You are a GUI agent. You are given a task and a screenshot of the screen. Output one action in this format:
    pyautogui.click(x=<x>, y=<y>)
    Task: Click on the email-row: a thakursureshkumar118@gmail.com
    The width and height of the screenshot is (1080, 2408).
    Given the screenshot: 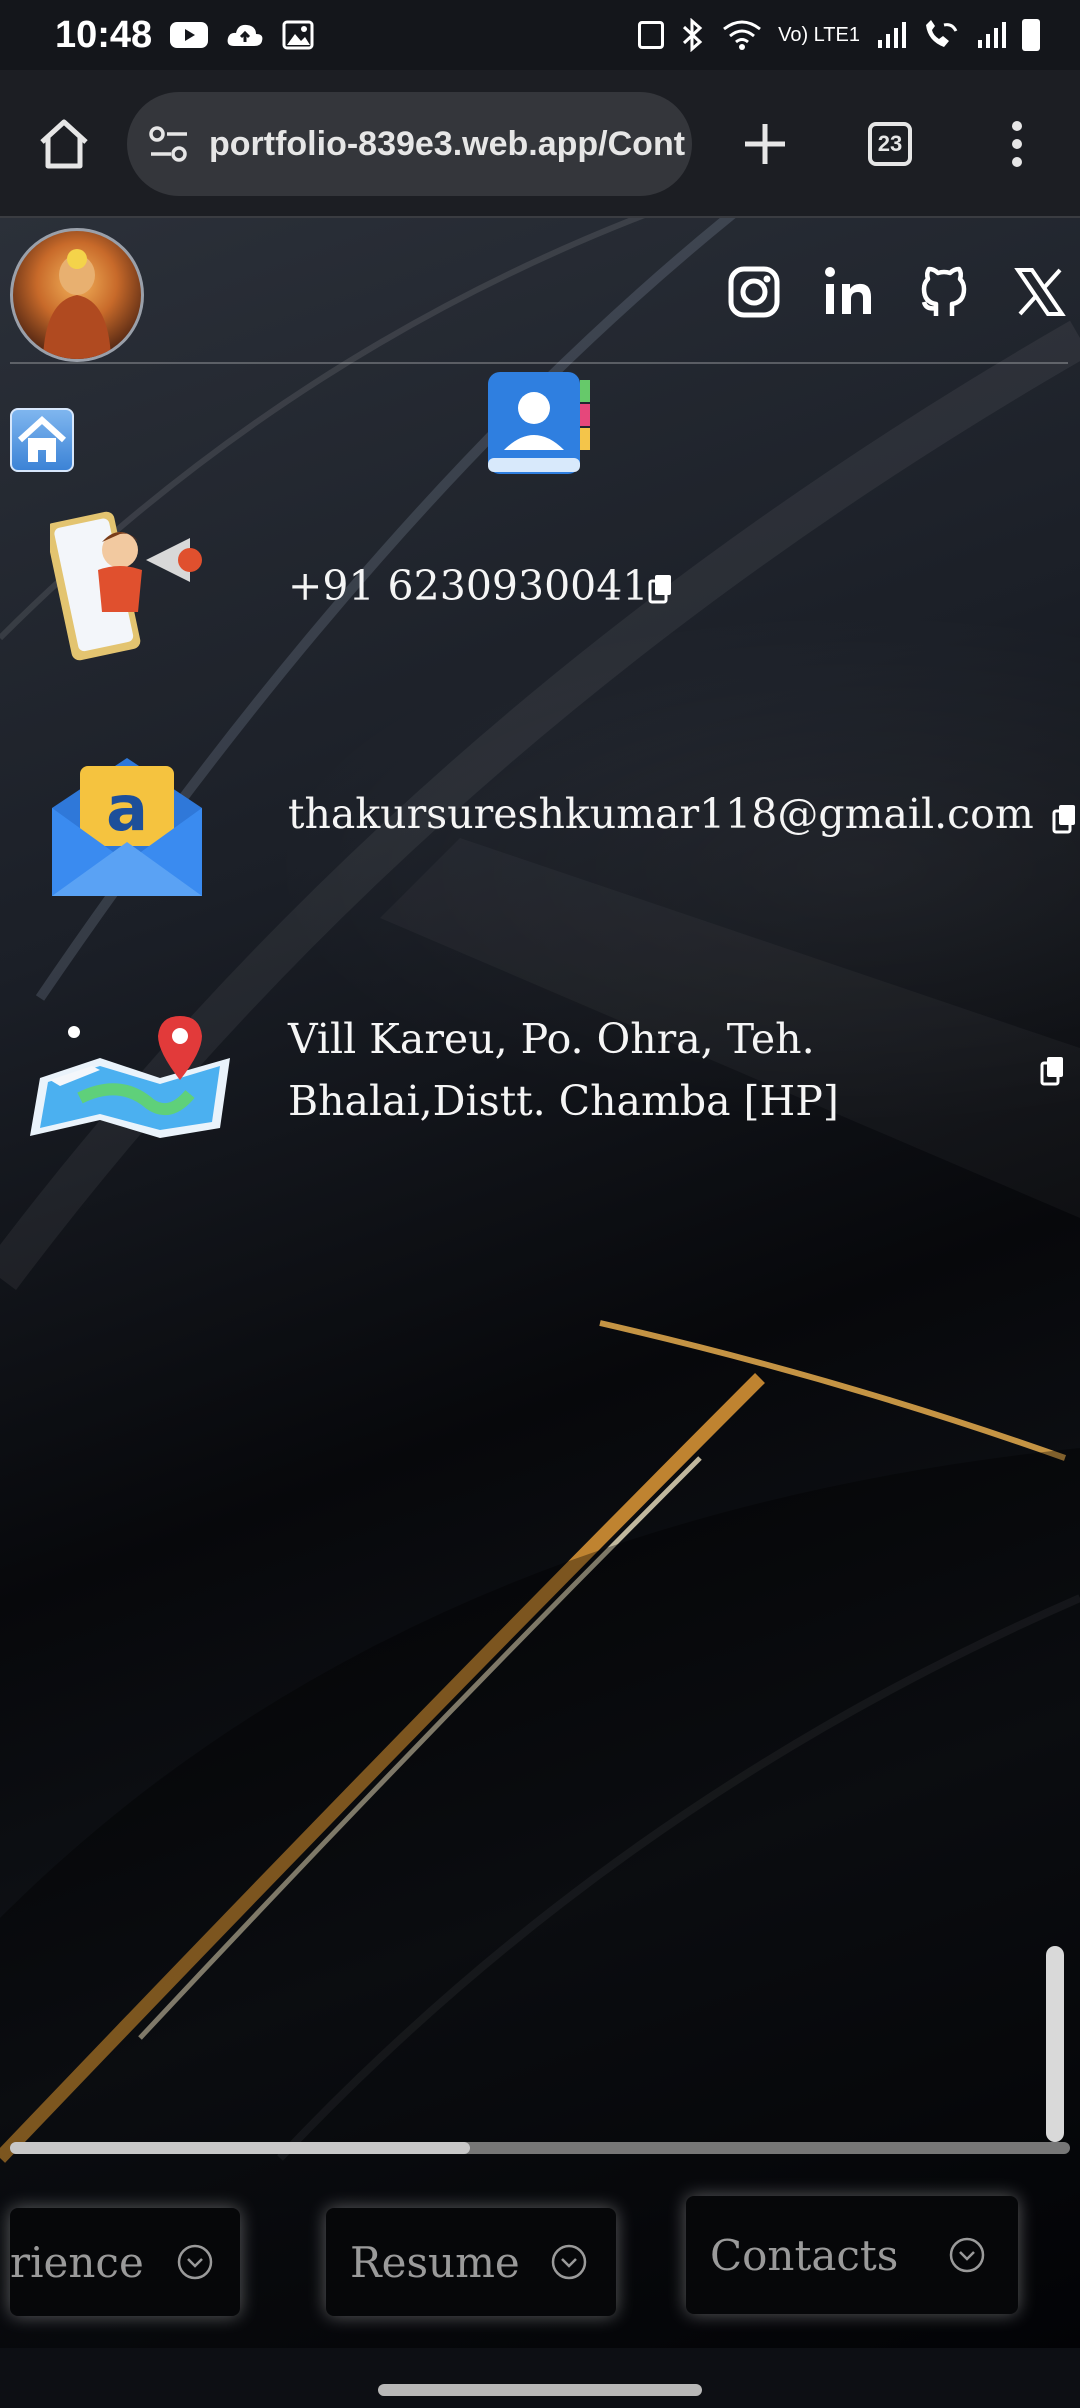 What is the action you would take?
    pyautogui.click(x=540, y=828)
    